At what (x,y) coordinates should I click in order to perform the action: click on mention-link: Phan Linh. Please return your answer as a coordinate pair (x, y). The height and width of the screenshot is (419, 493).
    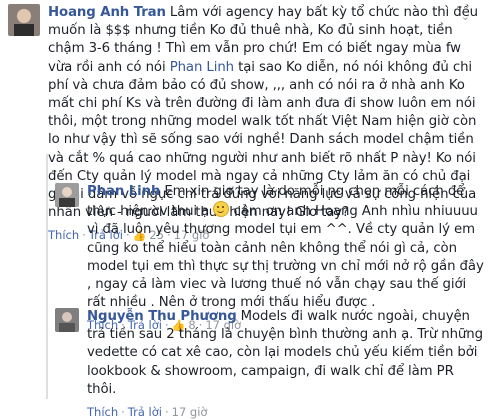
    Looking at the image, I should click on (202, 67).